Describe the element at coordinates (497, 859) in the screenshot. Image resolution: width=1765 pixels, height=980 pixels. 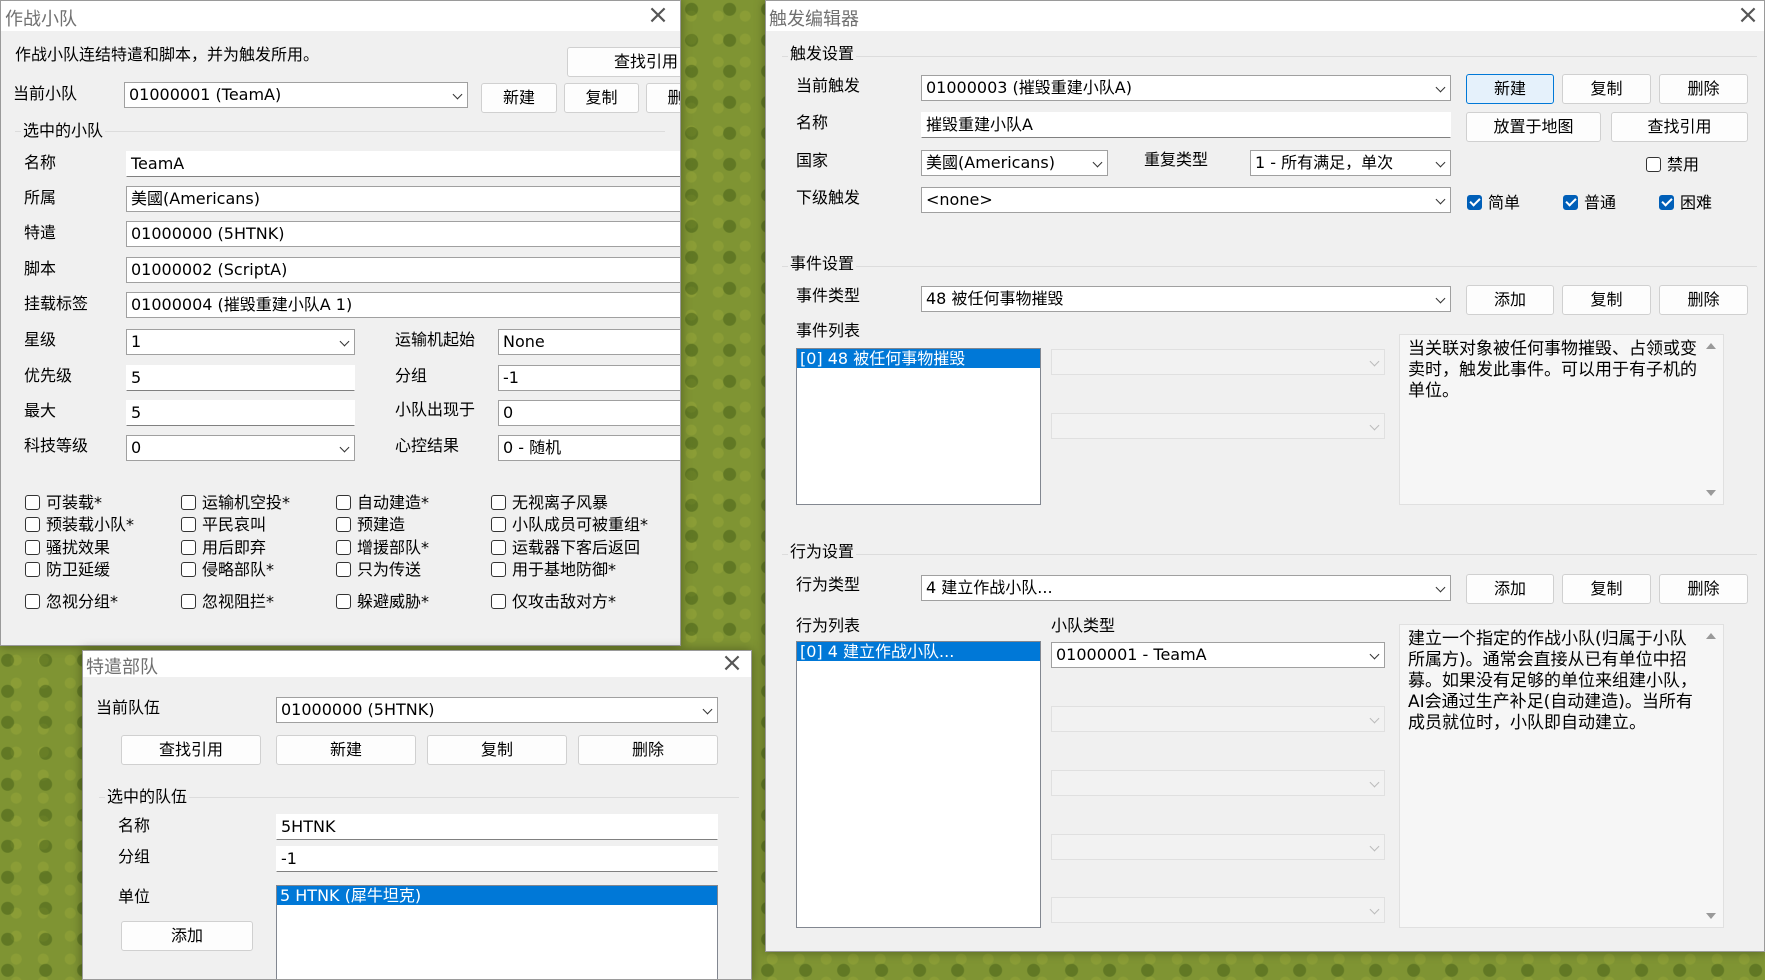
I see `taskforce-group-field: -1` at that location.